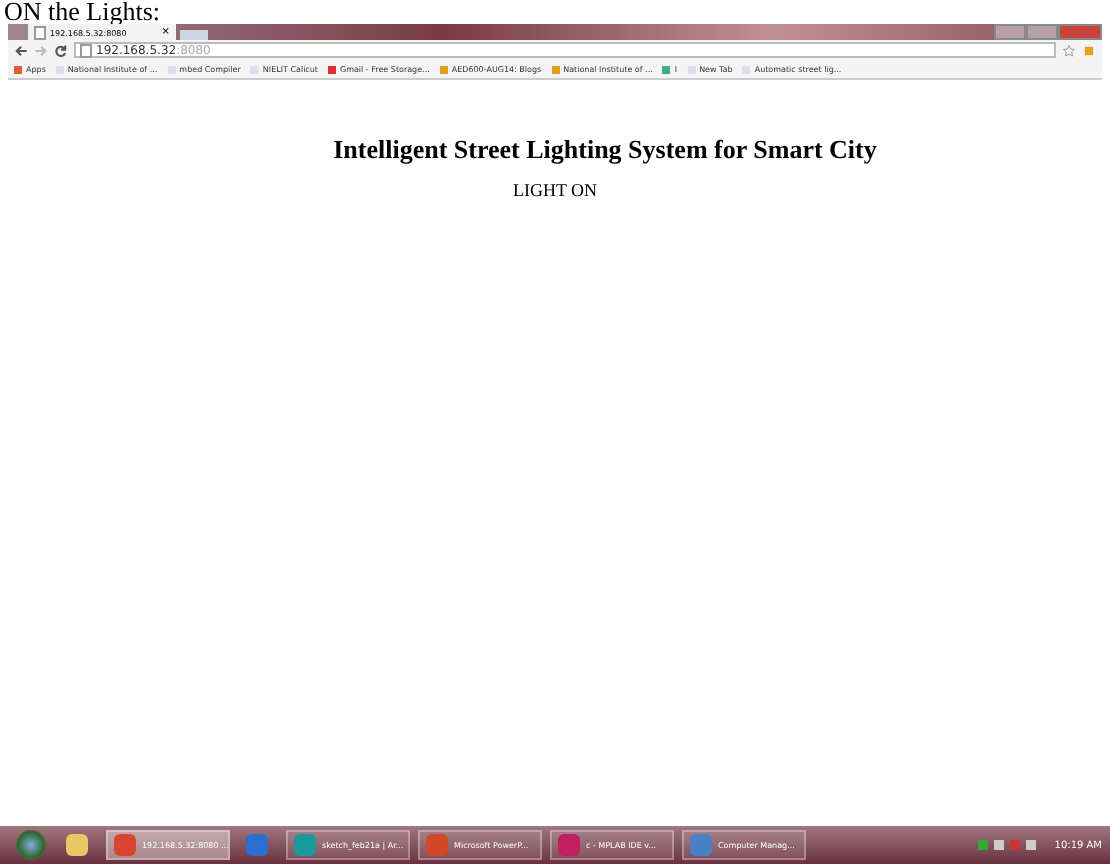 This screenshot has width=1110, height=864. What do you see at coordinates (555, 190) in the screenshot?
I see `light-status-text: LIGHT ON` at bounding box center [555, 190].